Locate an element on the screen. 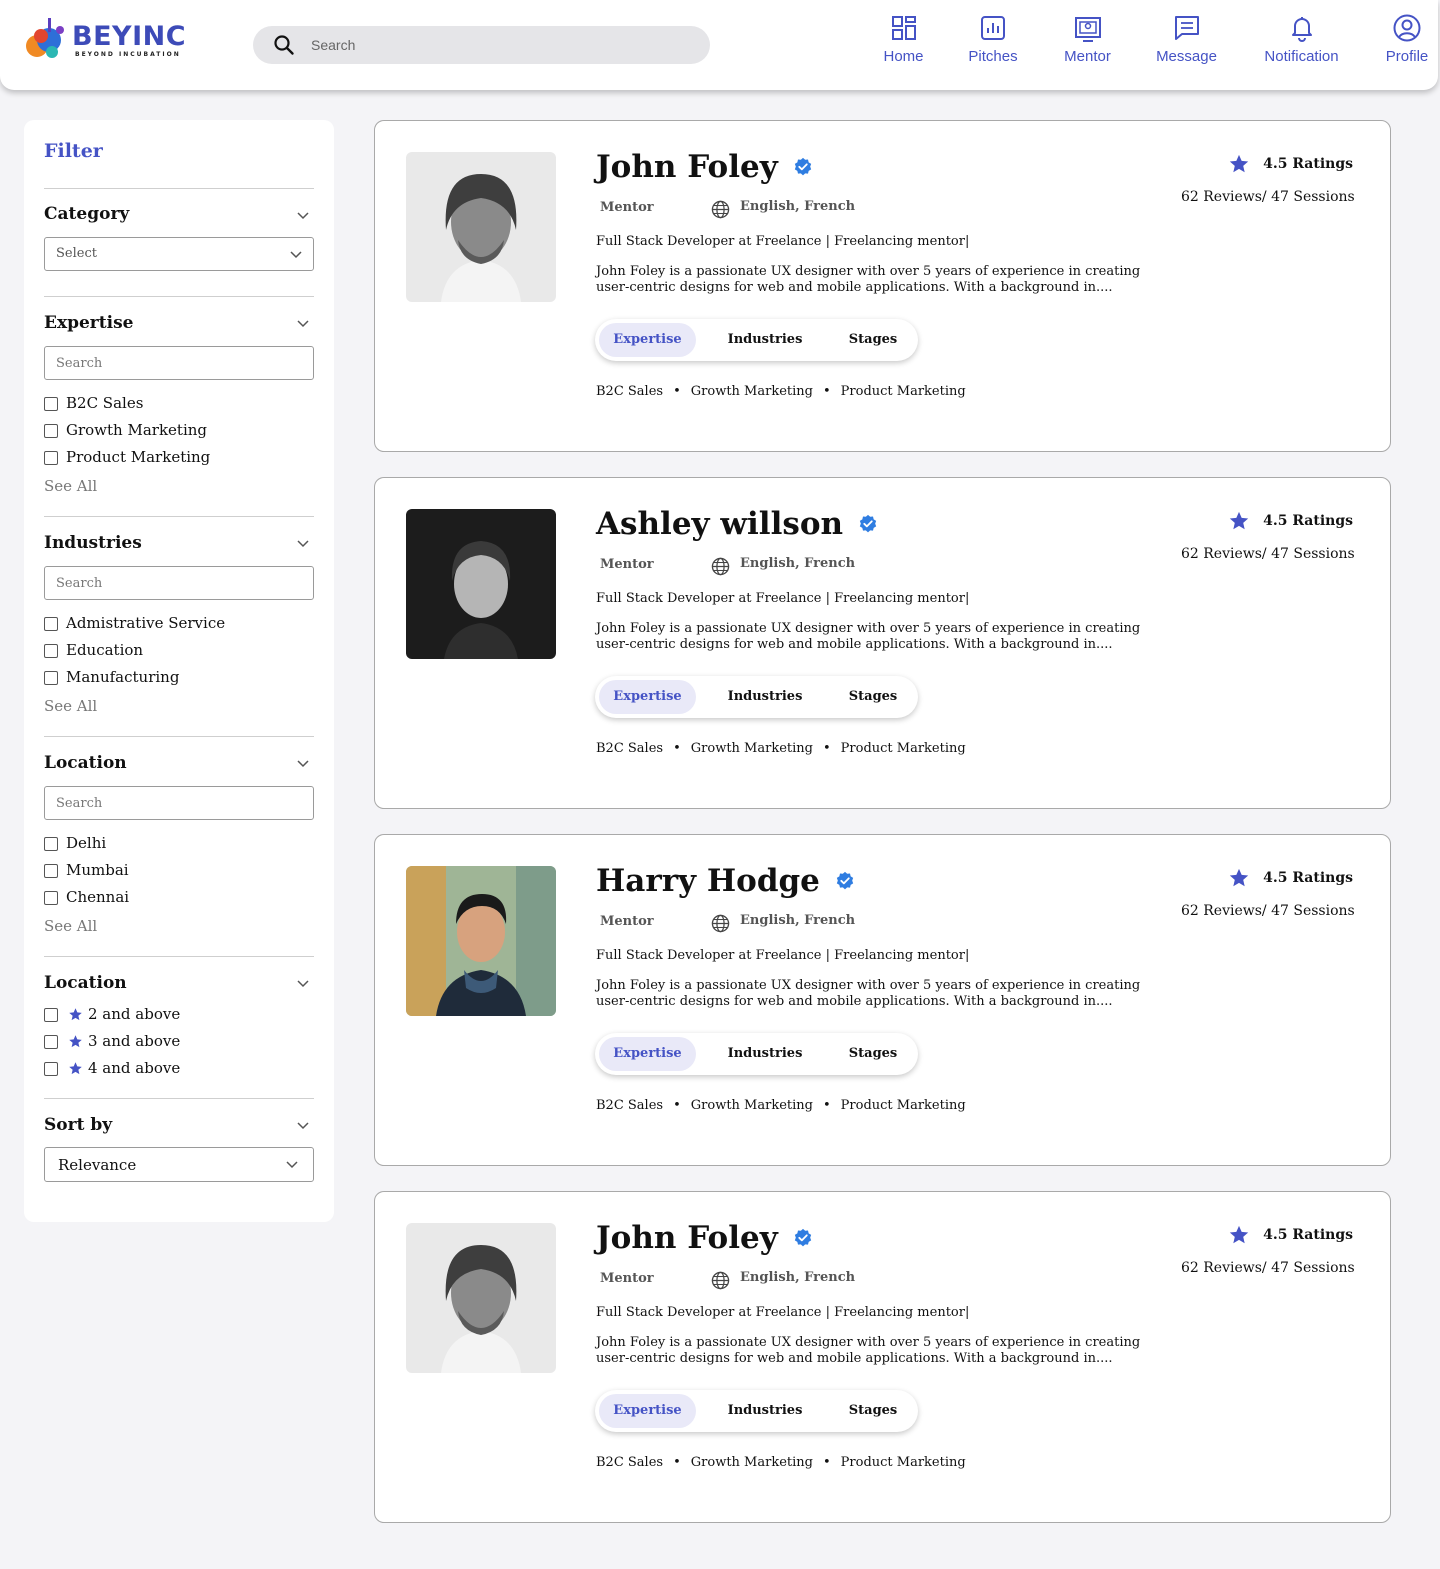 The width and height of the screenshot is (1440, 1569). location-search-input is located at coordinates (179, 803).